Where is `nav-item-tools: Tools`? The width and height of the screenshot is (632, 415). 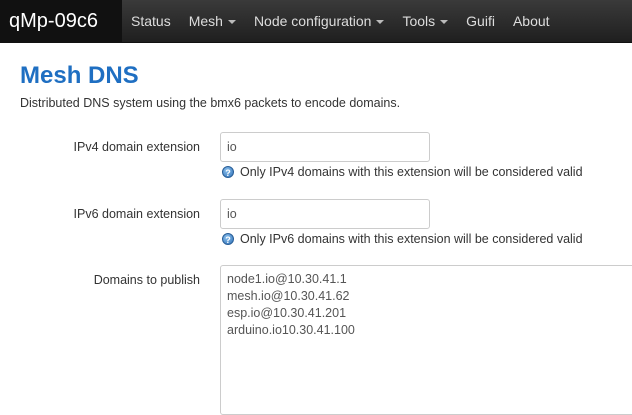
nav-item-tools: Tools is located at coordinates (425, 21).